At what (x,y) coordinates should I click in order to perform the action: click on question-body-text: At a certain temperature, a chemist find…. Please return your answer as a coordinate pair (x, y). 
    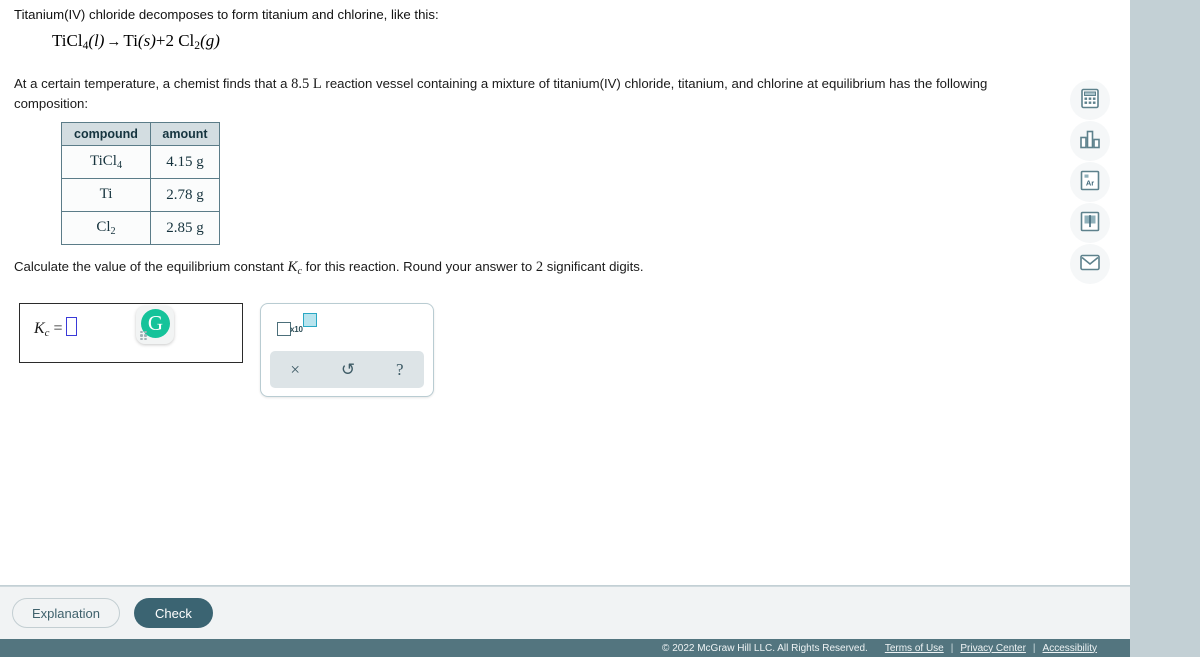
    Looking at the image, I should click on (529, 94).